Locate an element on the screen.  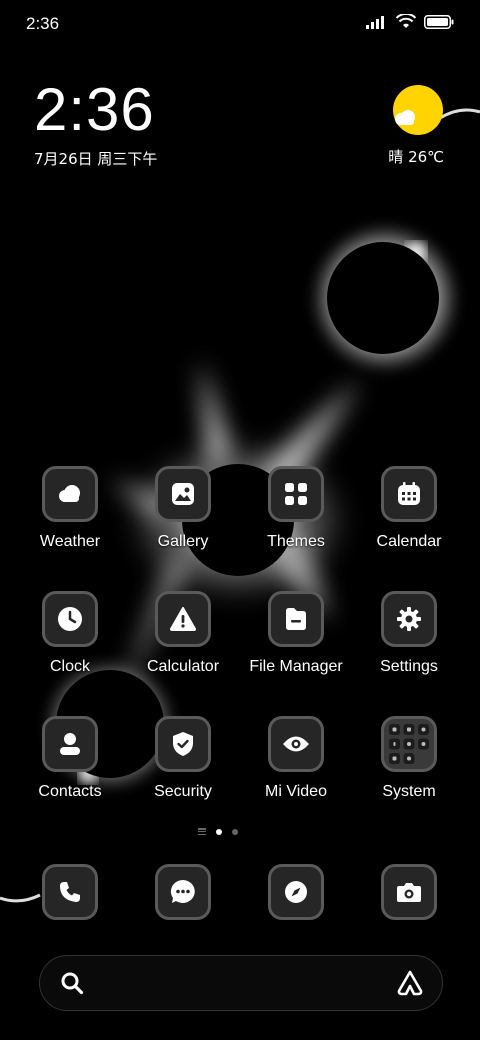
app-file-manager: File Manager is located at coordinates (296, 633).